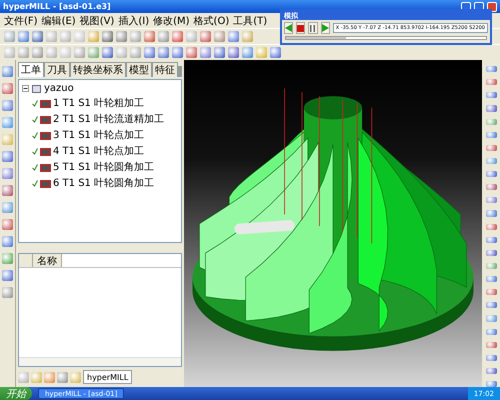 The image size is (500, 400). Describe the element at coordinates (98, 69) in the screenshot. I see `panel-tab: 转换坐标系` at that location.